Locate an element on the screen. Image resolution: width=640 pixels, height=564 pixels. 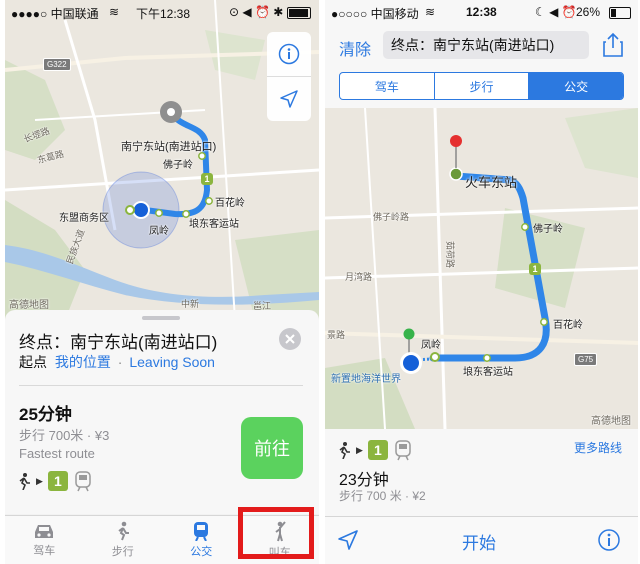
destination-field: 终点：南宁东站(南进站口) is located at coordinates (486, 45).